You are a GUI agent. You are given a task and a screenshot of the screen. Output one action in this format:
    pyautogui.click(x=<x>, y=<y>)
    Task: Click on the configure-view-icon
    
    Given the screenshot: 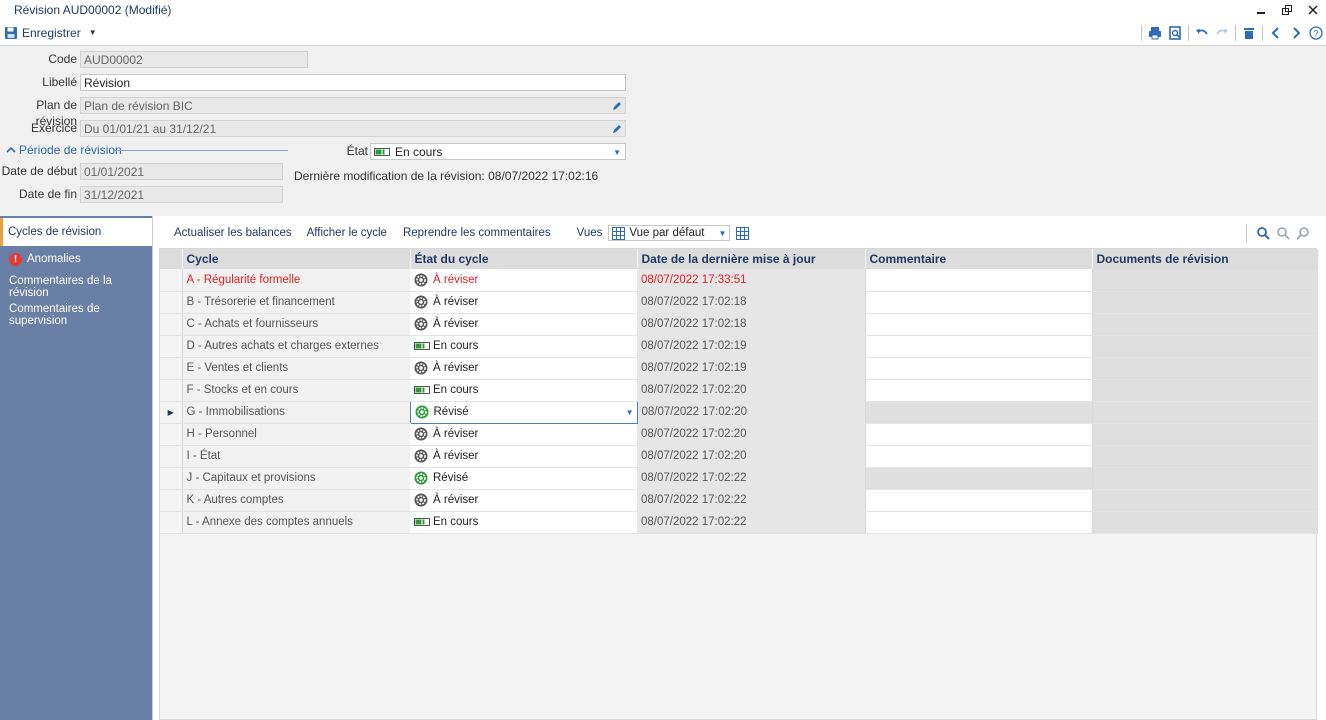 What is the action you would take?
    pyautogui.click(x=743, y=233)
    